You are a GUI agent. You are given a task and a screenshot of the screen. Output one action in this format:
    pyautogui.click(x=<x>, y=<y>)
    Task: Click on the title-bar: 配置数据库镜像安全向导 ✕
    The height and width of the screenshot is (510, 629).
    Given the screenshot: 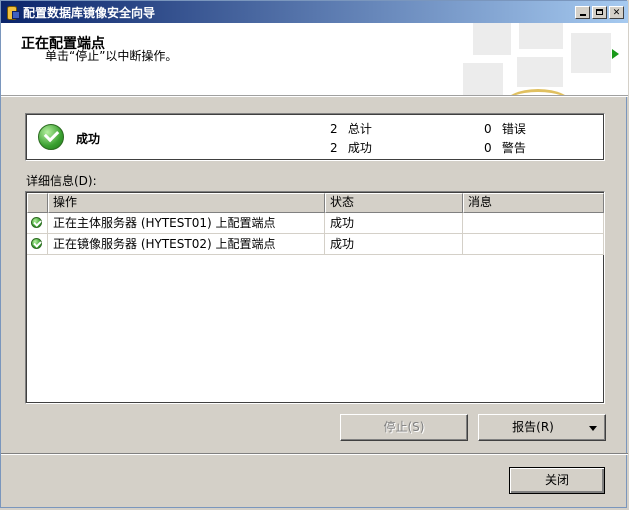 What is the action you would take?
    pyautogui.click(x=314, y=12)
    